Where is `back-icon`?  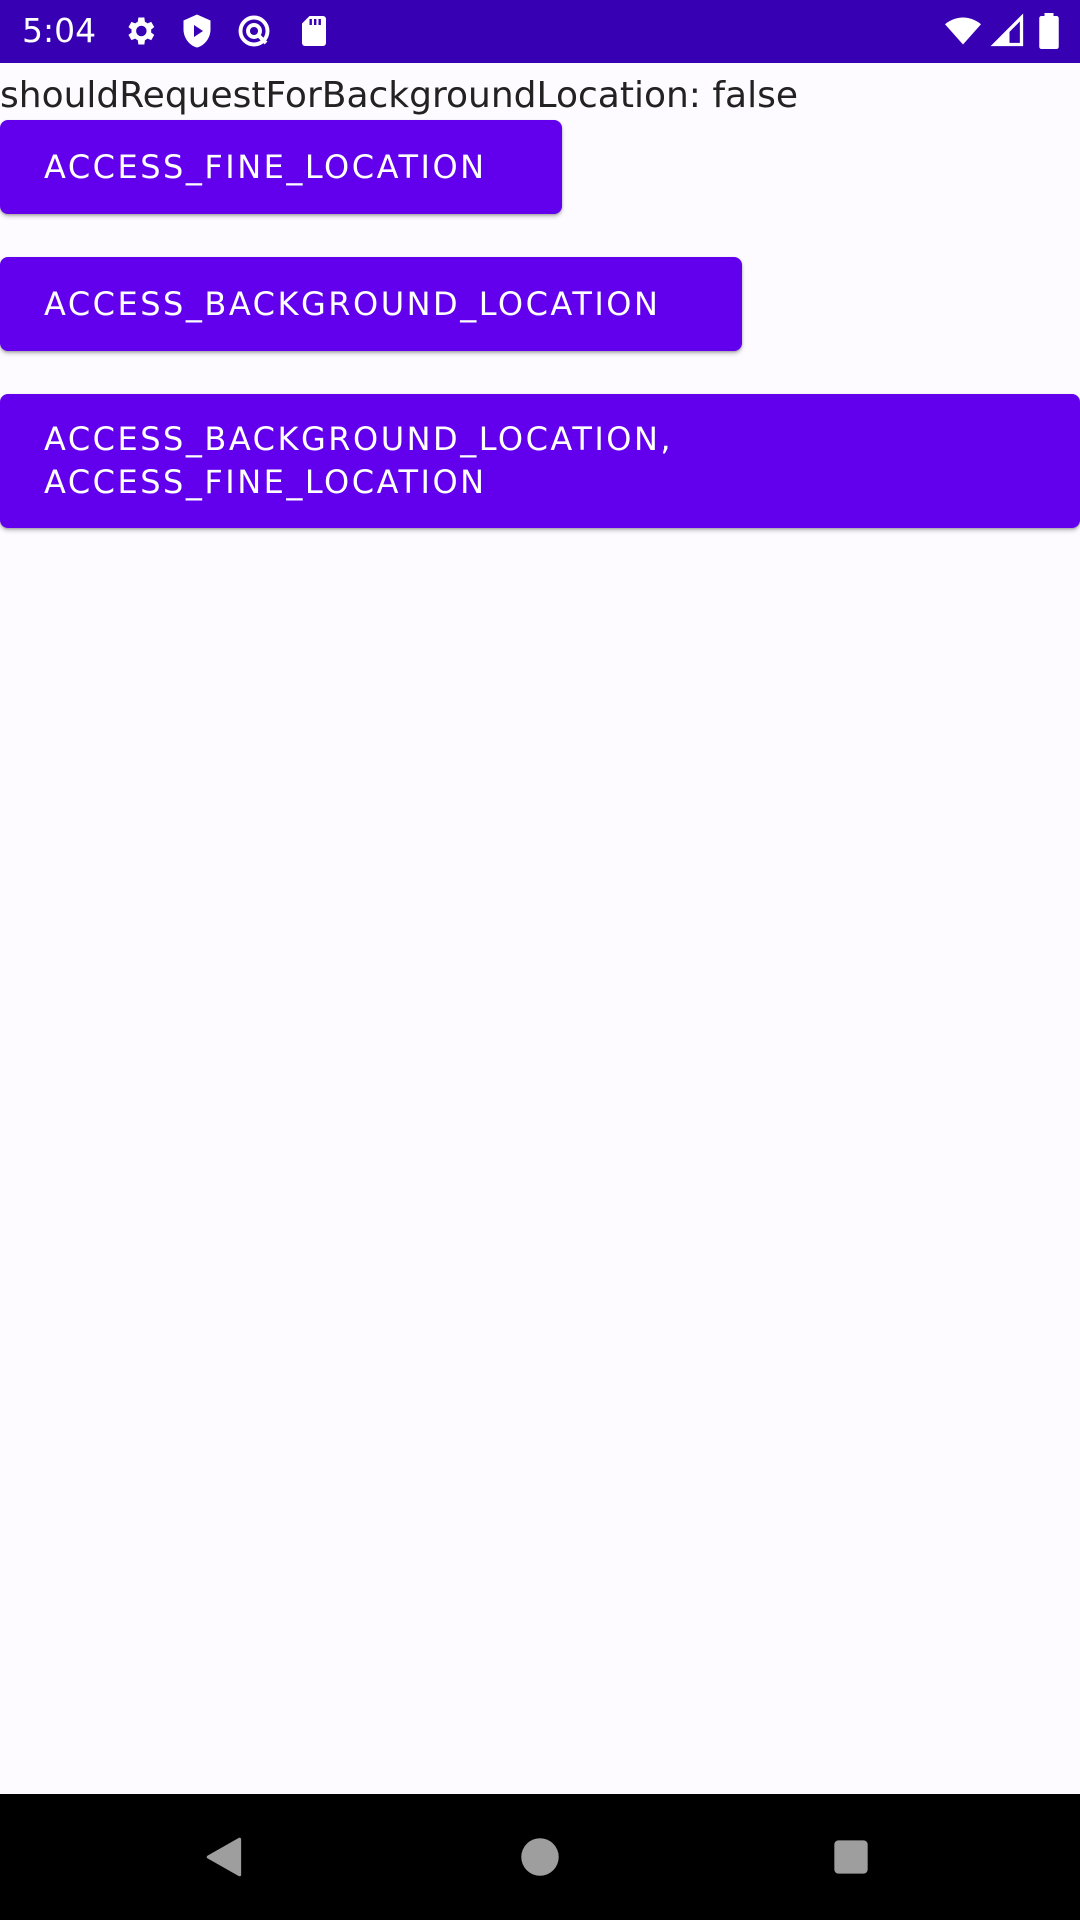 back-icon is located at coordinates (225, 1857).